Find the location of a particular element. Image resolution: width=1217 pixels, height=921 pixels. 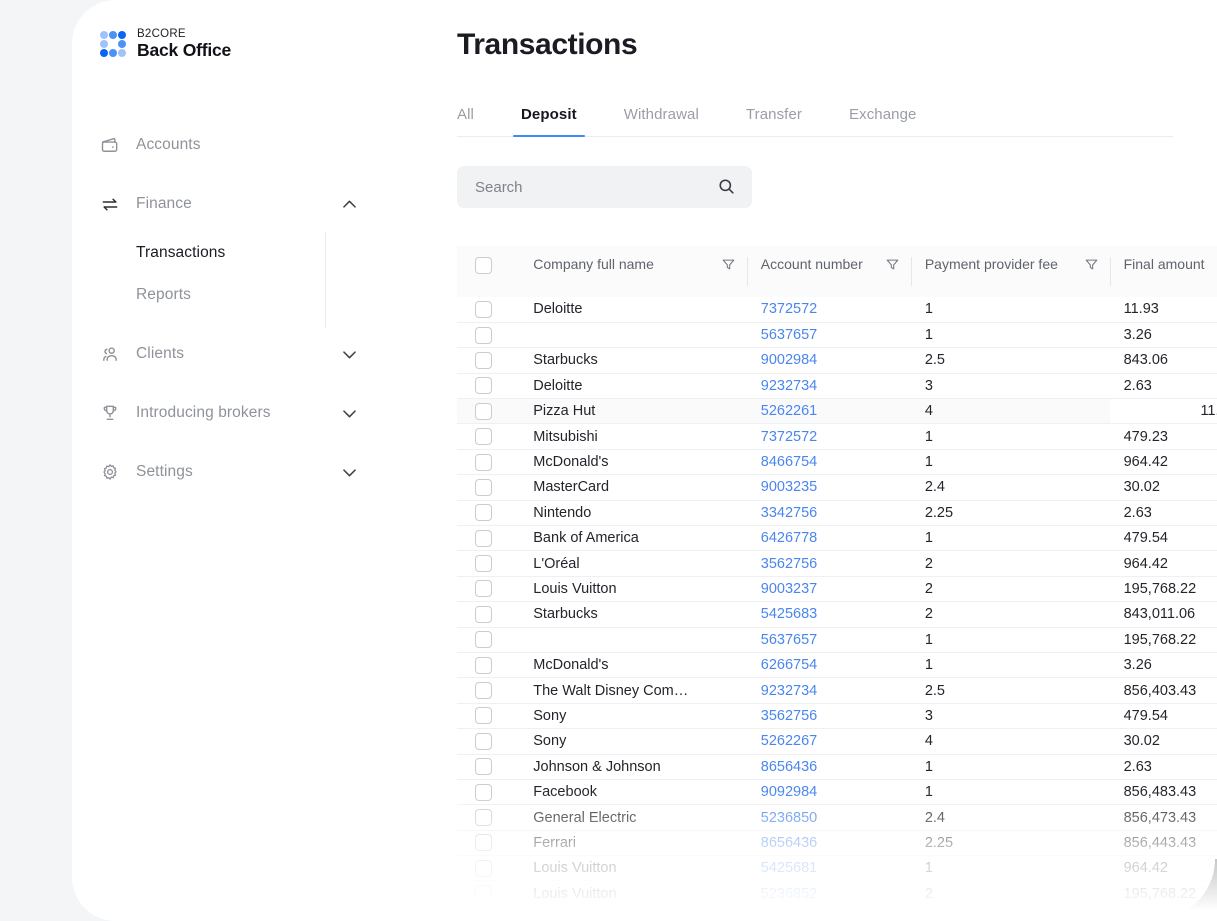

brand-logo: B2CORE Back Office is located at coordinates (228, 29).